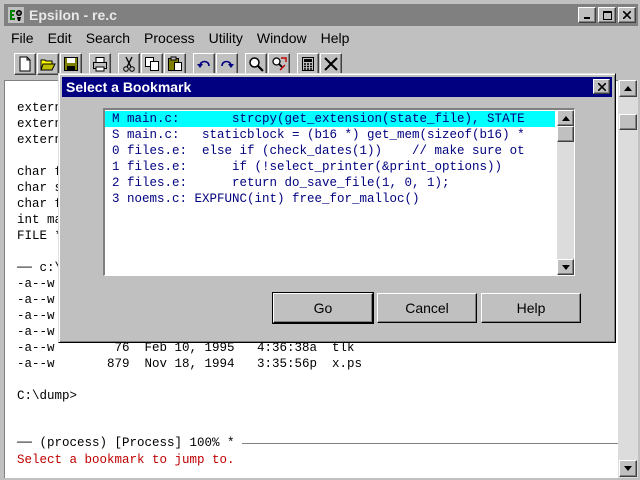 The height and width of the screenshot is (480, 640). I want to click on menu-window: Window, so click(282, 38).